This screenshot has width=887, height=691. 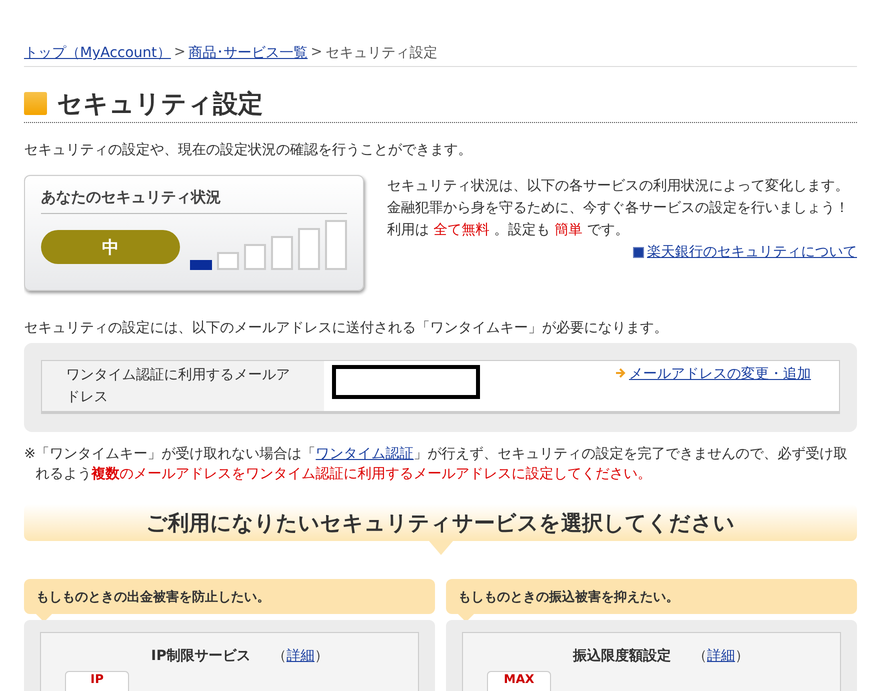 I want to click on email-label: ワンタイム認証に利用するメールアドレス, so click(x=183, y=386).